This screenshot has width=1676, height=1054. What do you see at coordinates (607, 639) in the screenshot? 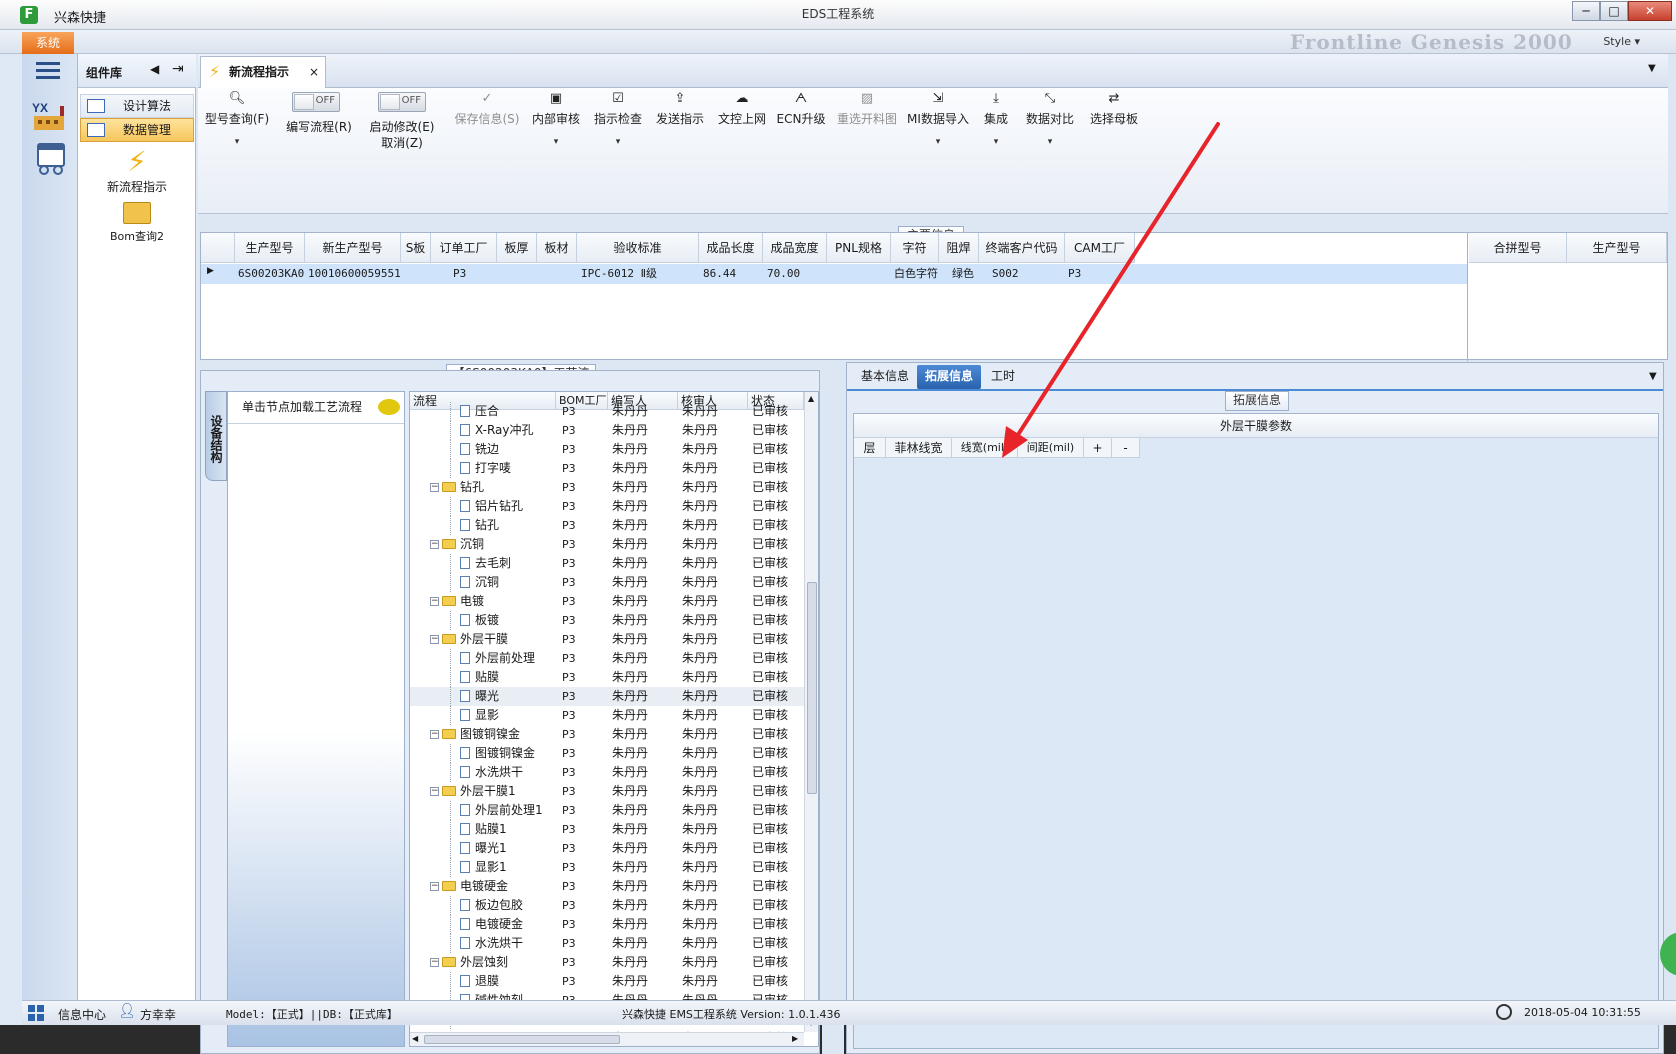
I see `tree-row: − 外层干膜 P3 朱丹丹 朱丹丹 已审核` at bounding box center [607, 639].